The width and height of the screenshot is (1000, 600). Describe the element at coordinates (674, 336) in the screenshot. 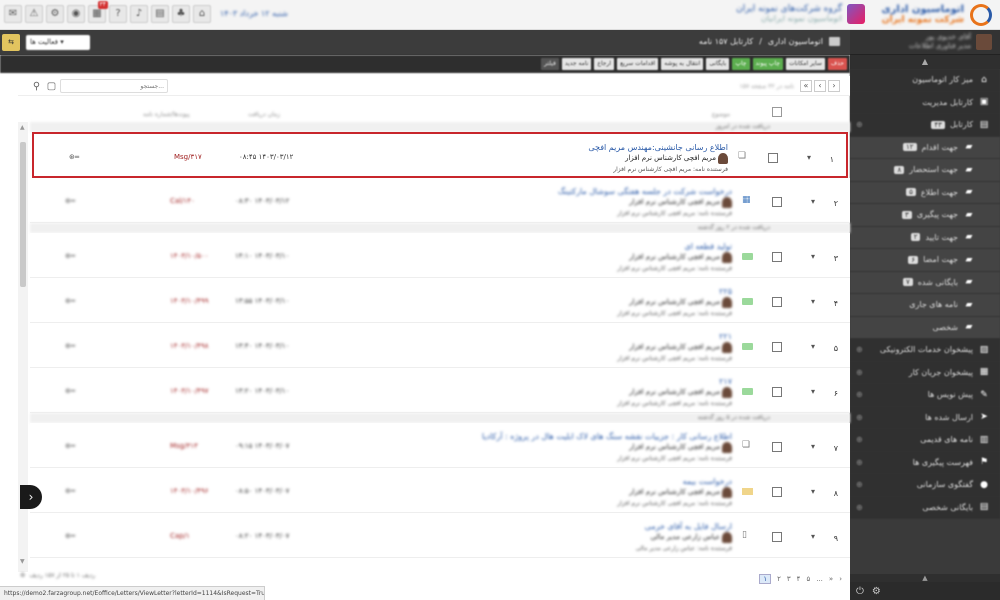

I see `letter-subject: ۲۲۱` at that location.